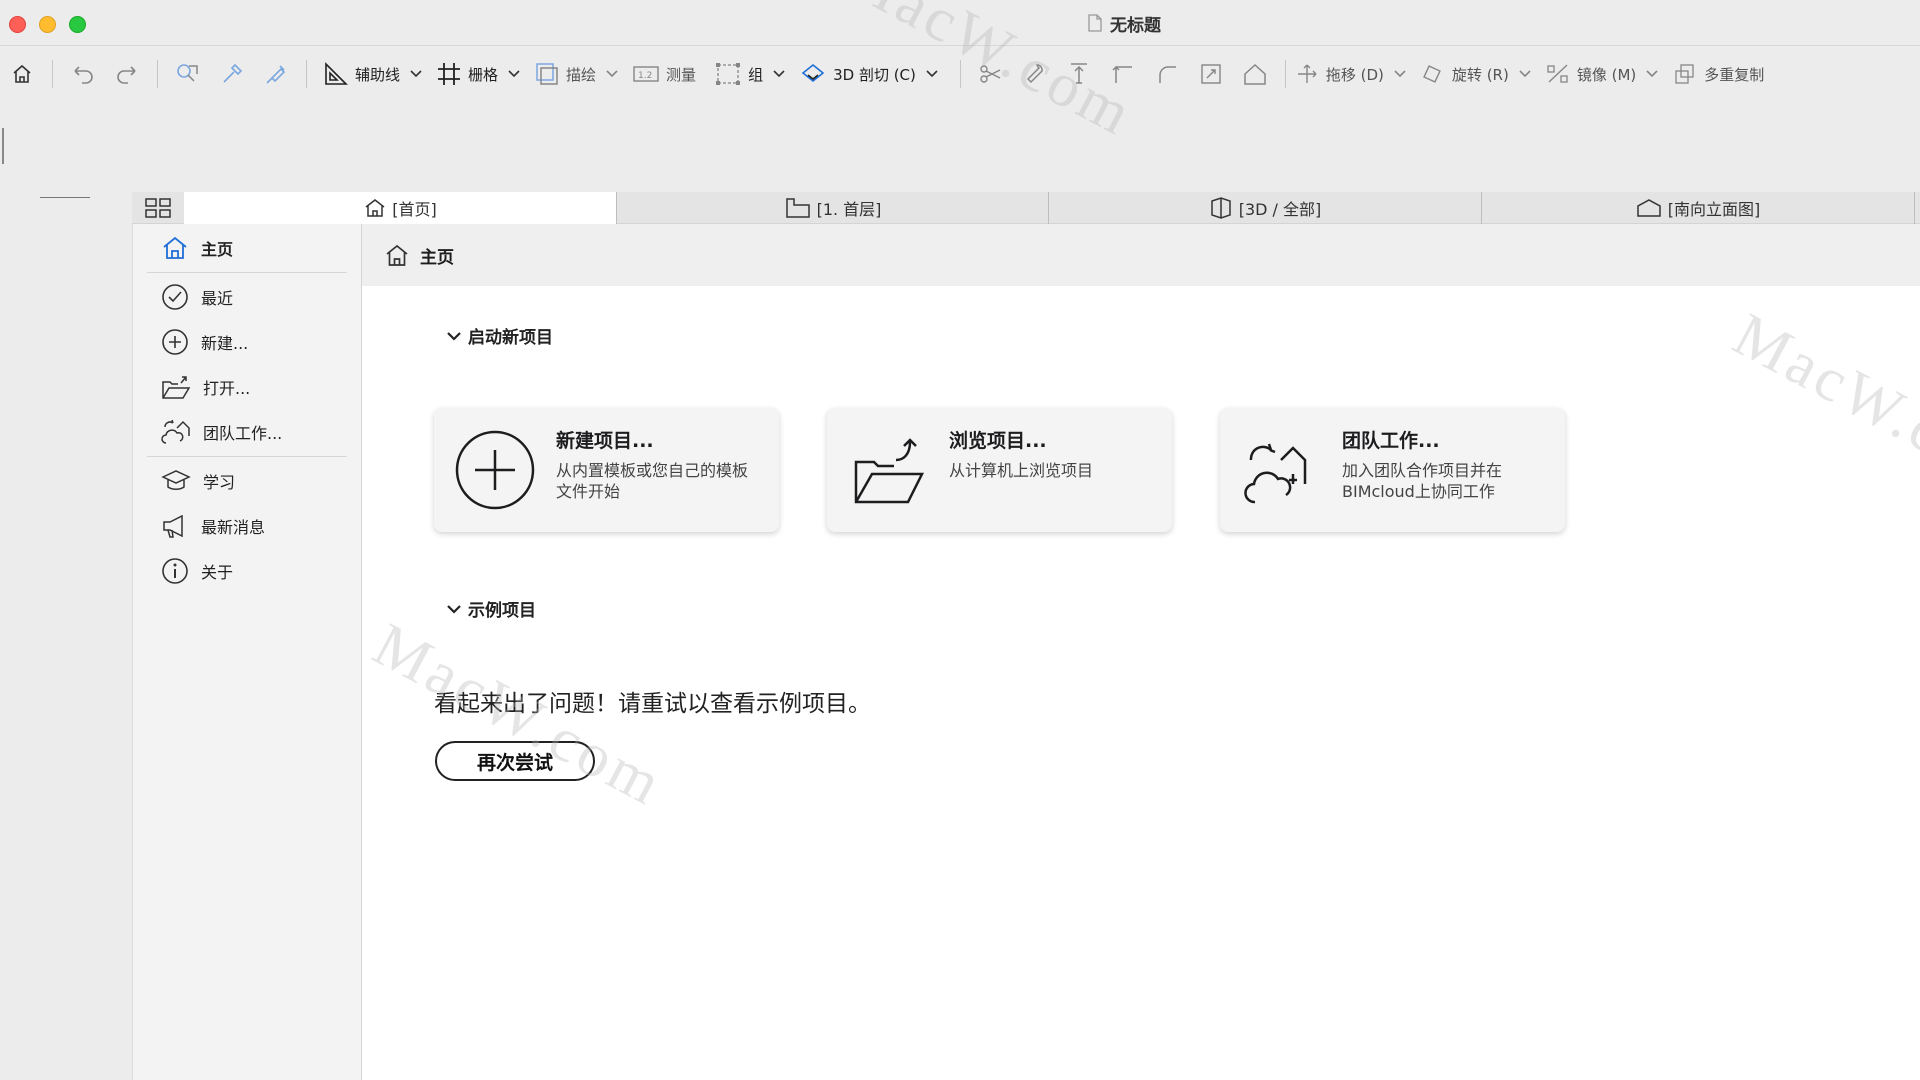  What do you see at coordinates (606, 470) in the screenshot?
I see `new-project-card: 新建项目... 从内置模板或您自己的模板文件开始` at bounding box center [606, 470].